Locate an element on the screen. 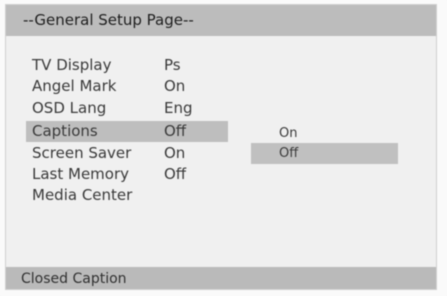 The height and width of the screenshot is (296, 447). menu-item-last-memory: Last Memory Off is located at coordinates (127, 174).